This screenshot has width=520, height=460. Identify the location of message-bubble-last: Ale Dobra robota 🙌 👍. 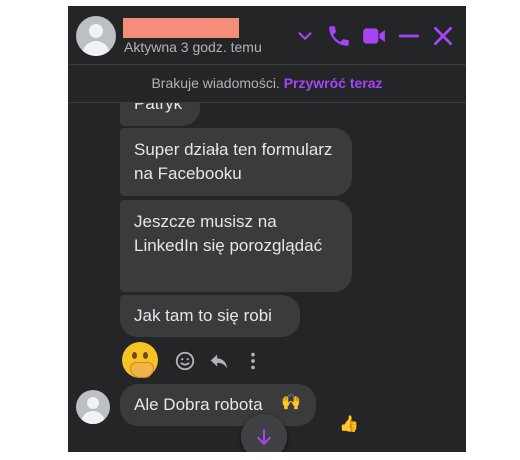
(239, 408).